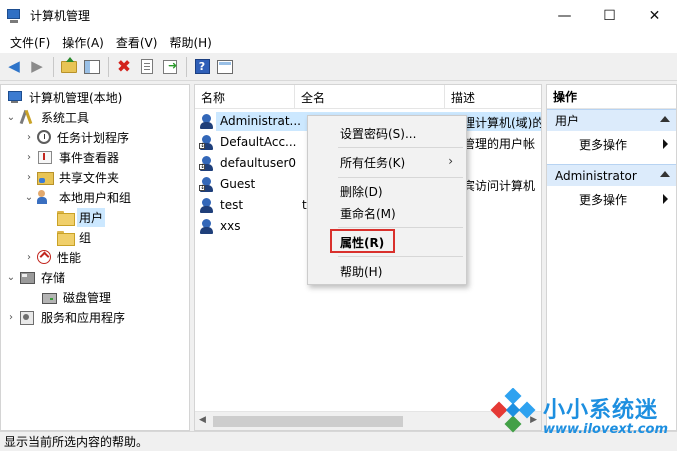  Describe the element at coordinates (603, 199) in the screenshot. I see `more-actions-label: 更多操作` at that location.